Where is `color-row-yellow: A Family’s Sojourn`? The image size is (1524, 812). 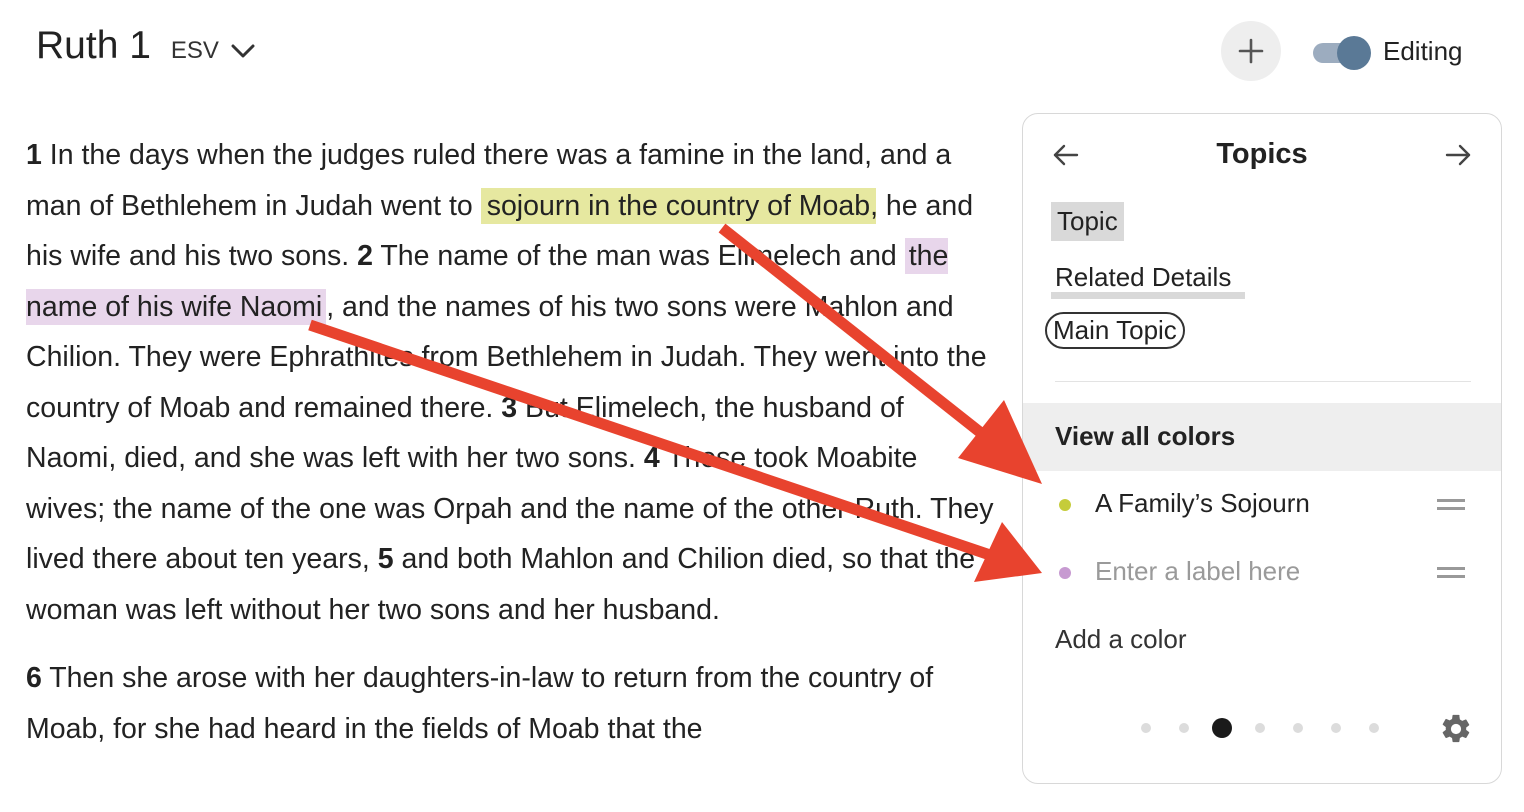
color-row-yellow: A Family’s Sojourn is located at coordinates (1262, 504).